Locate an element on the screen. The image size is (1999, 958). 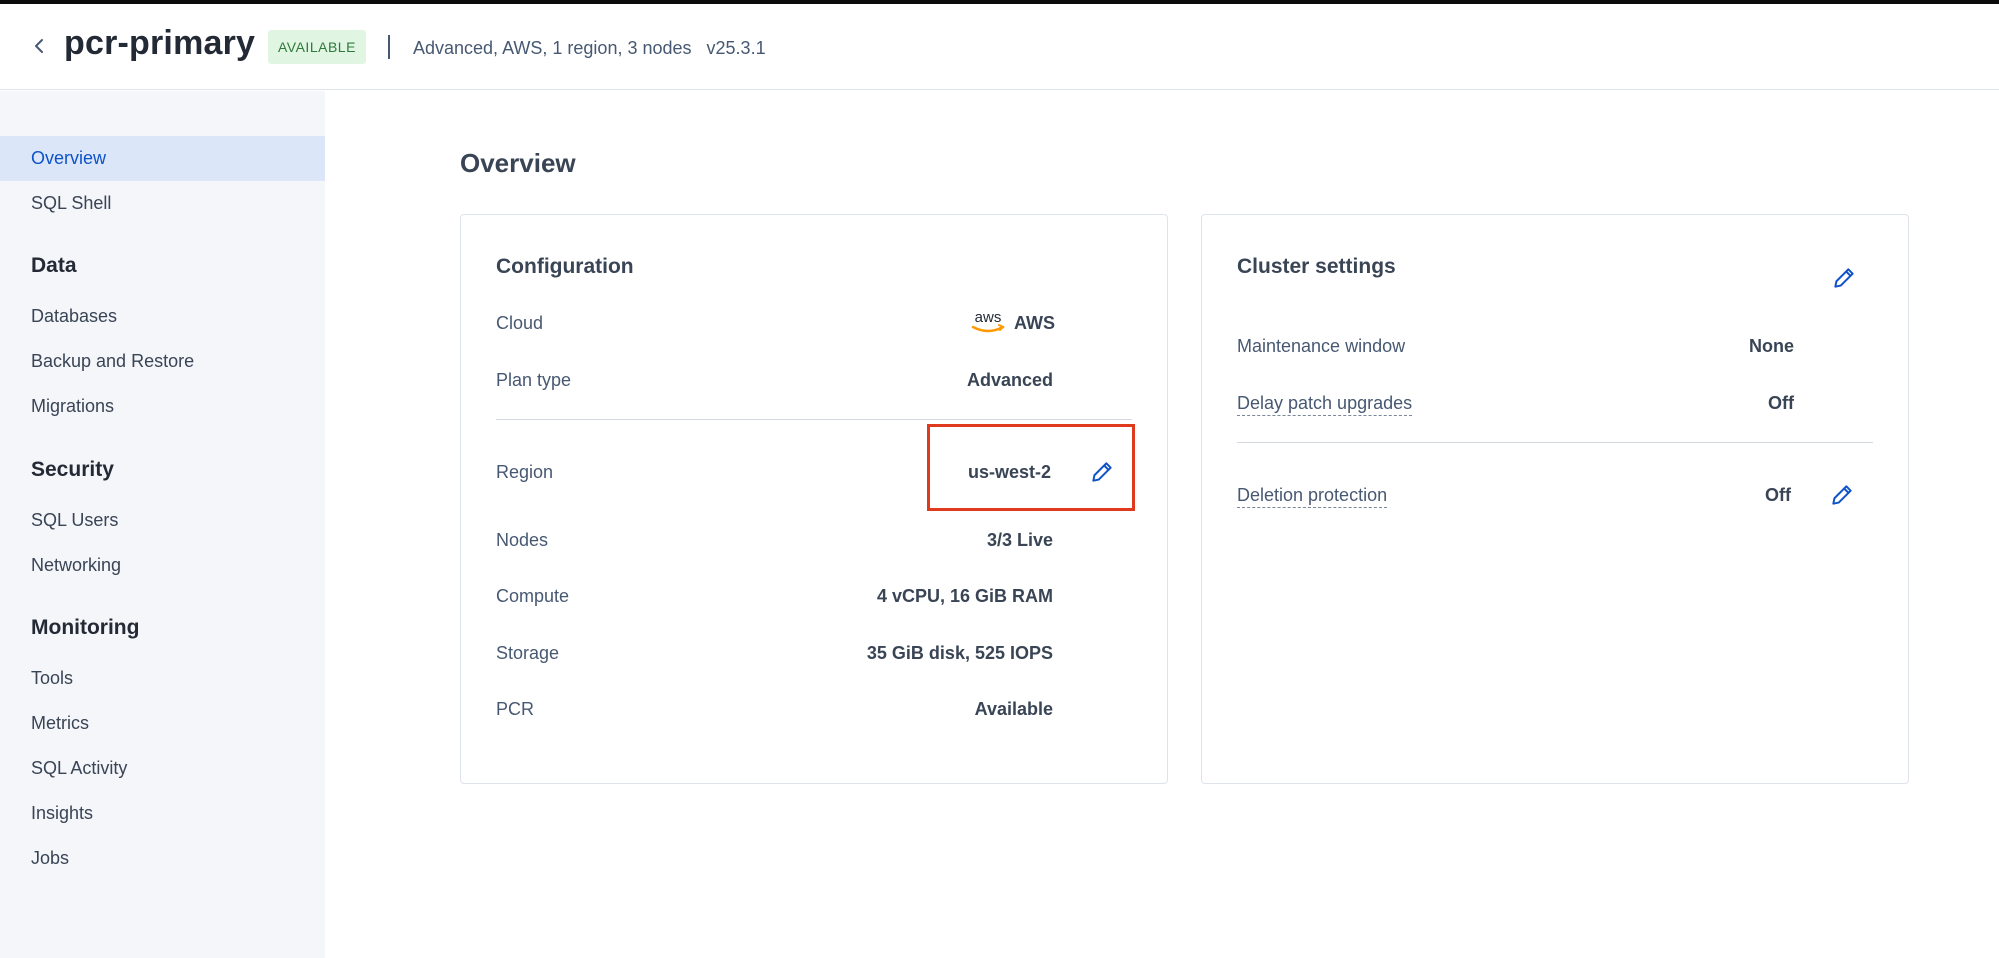
maintenance-window-value: None is located at coordinates (1771, 346).